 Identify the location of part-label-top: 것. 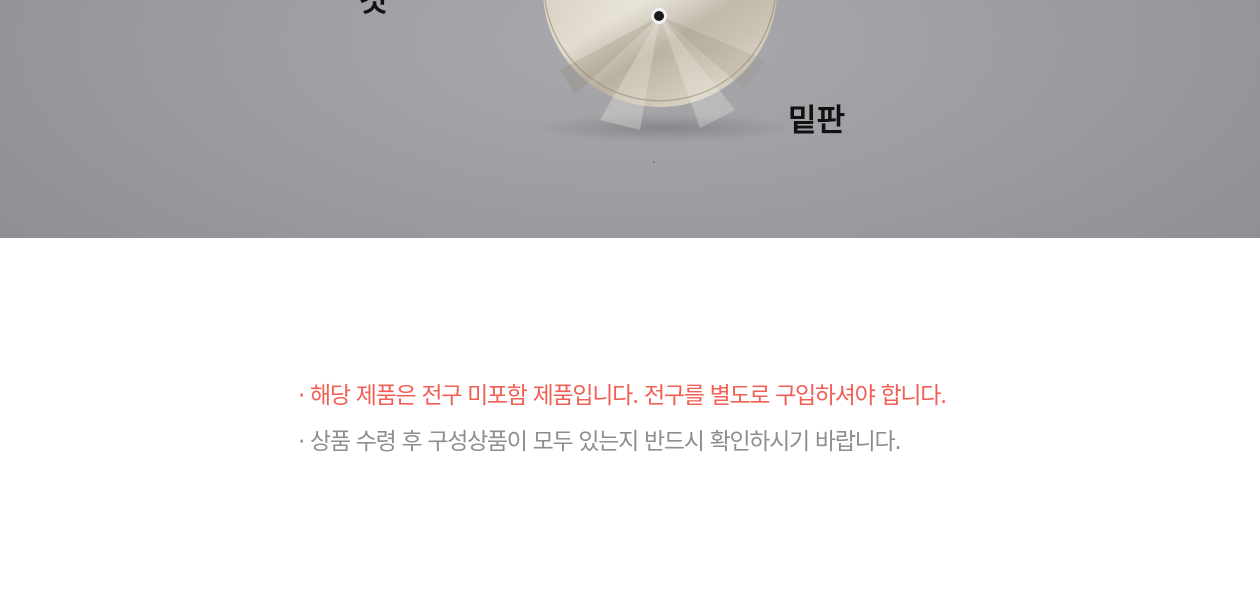
(373, 9).